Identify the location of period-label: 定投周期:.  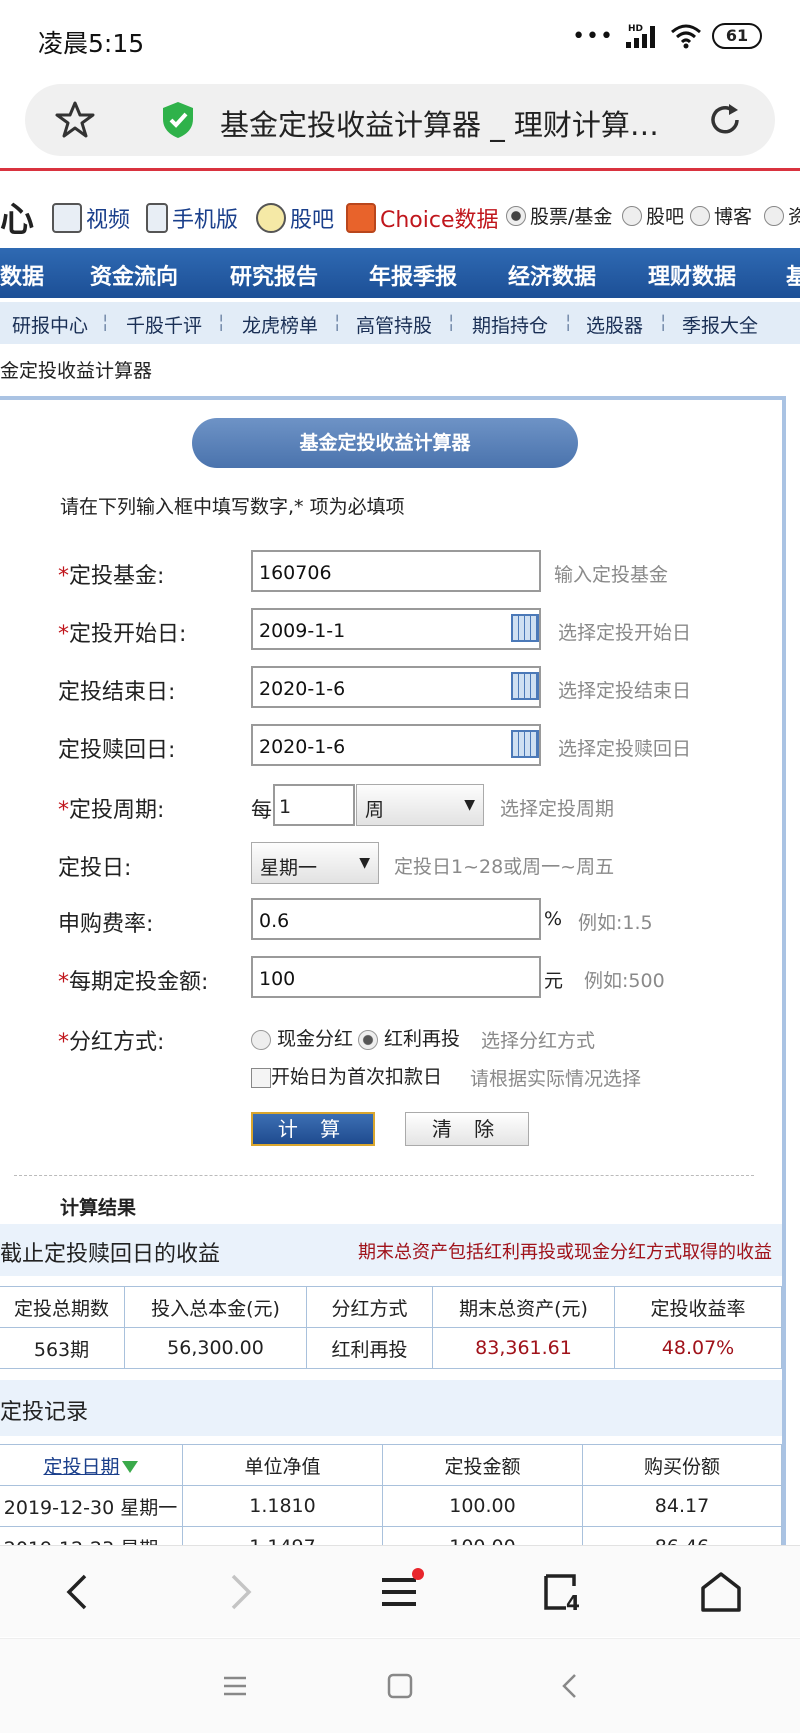
(117, 810).